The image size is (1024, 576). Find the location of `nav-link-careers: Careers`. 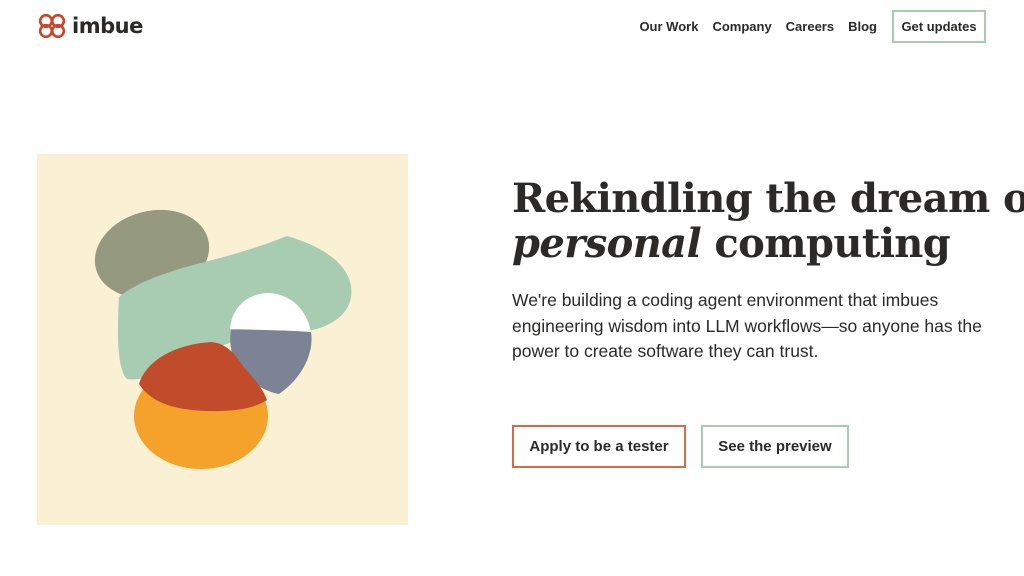

nav-link-careers: Careers is located at coordinates (810, 26).